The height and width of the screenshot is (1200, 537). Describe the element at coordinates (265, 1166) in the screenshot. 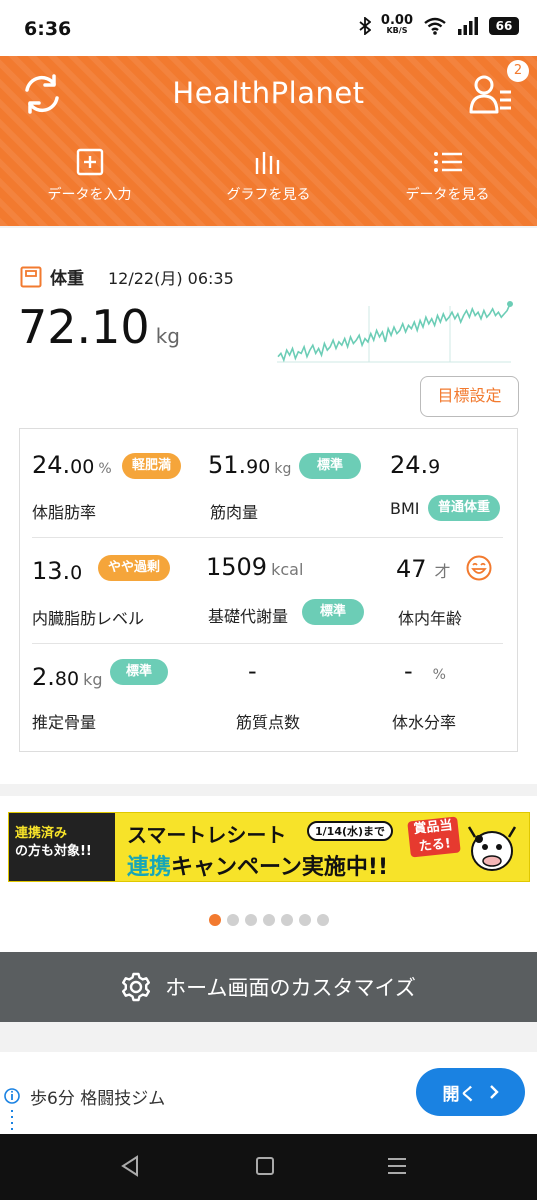

I see `home-icon` at that location.